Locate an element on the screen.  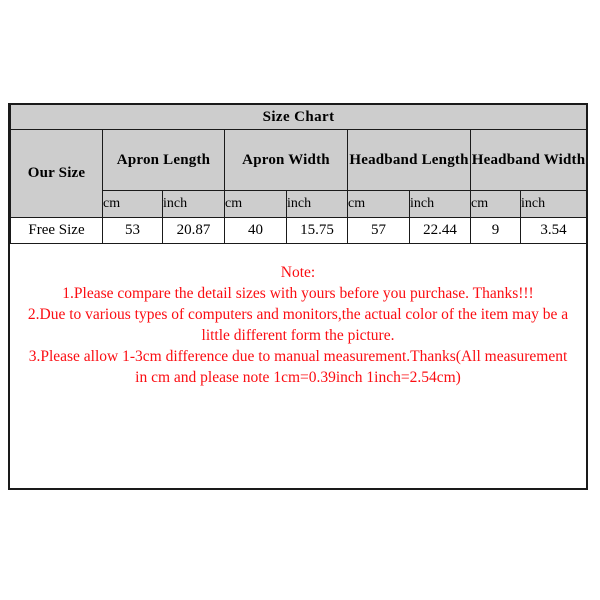
cell-headband-width-inch: 3.54 is located at coordinates (553, 230).